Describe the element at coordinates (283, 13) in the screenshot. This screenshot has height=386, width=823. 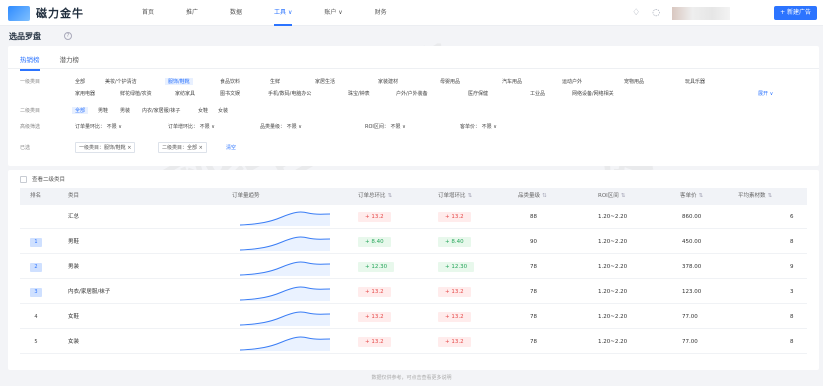
I see `nav-item-tools: 工具 ∨` at that location.